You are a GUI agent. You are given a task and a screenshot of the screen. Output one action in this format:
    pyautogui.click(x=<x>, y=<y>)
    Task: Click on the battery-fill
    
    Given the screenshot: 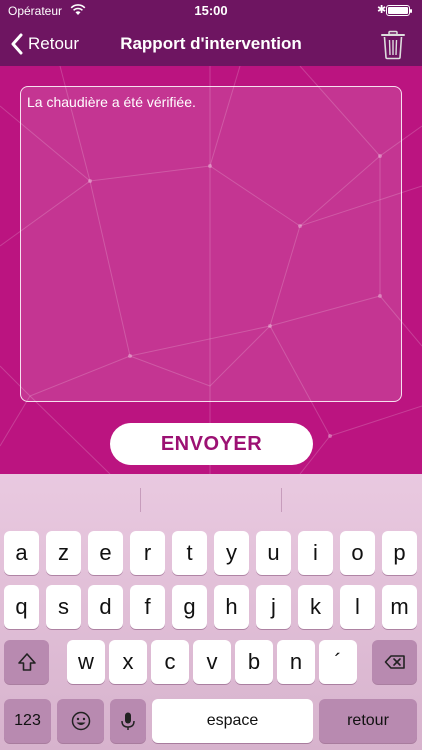 What is the action you would take?
    pyautogui.click(x=398, y=10)
    